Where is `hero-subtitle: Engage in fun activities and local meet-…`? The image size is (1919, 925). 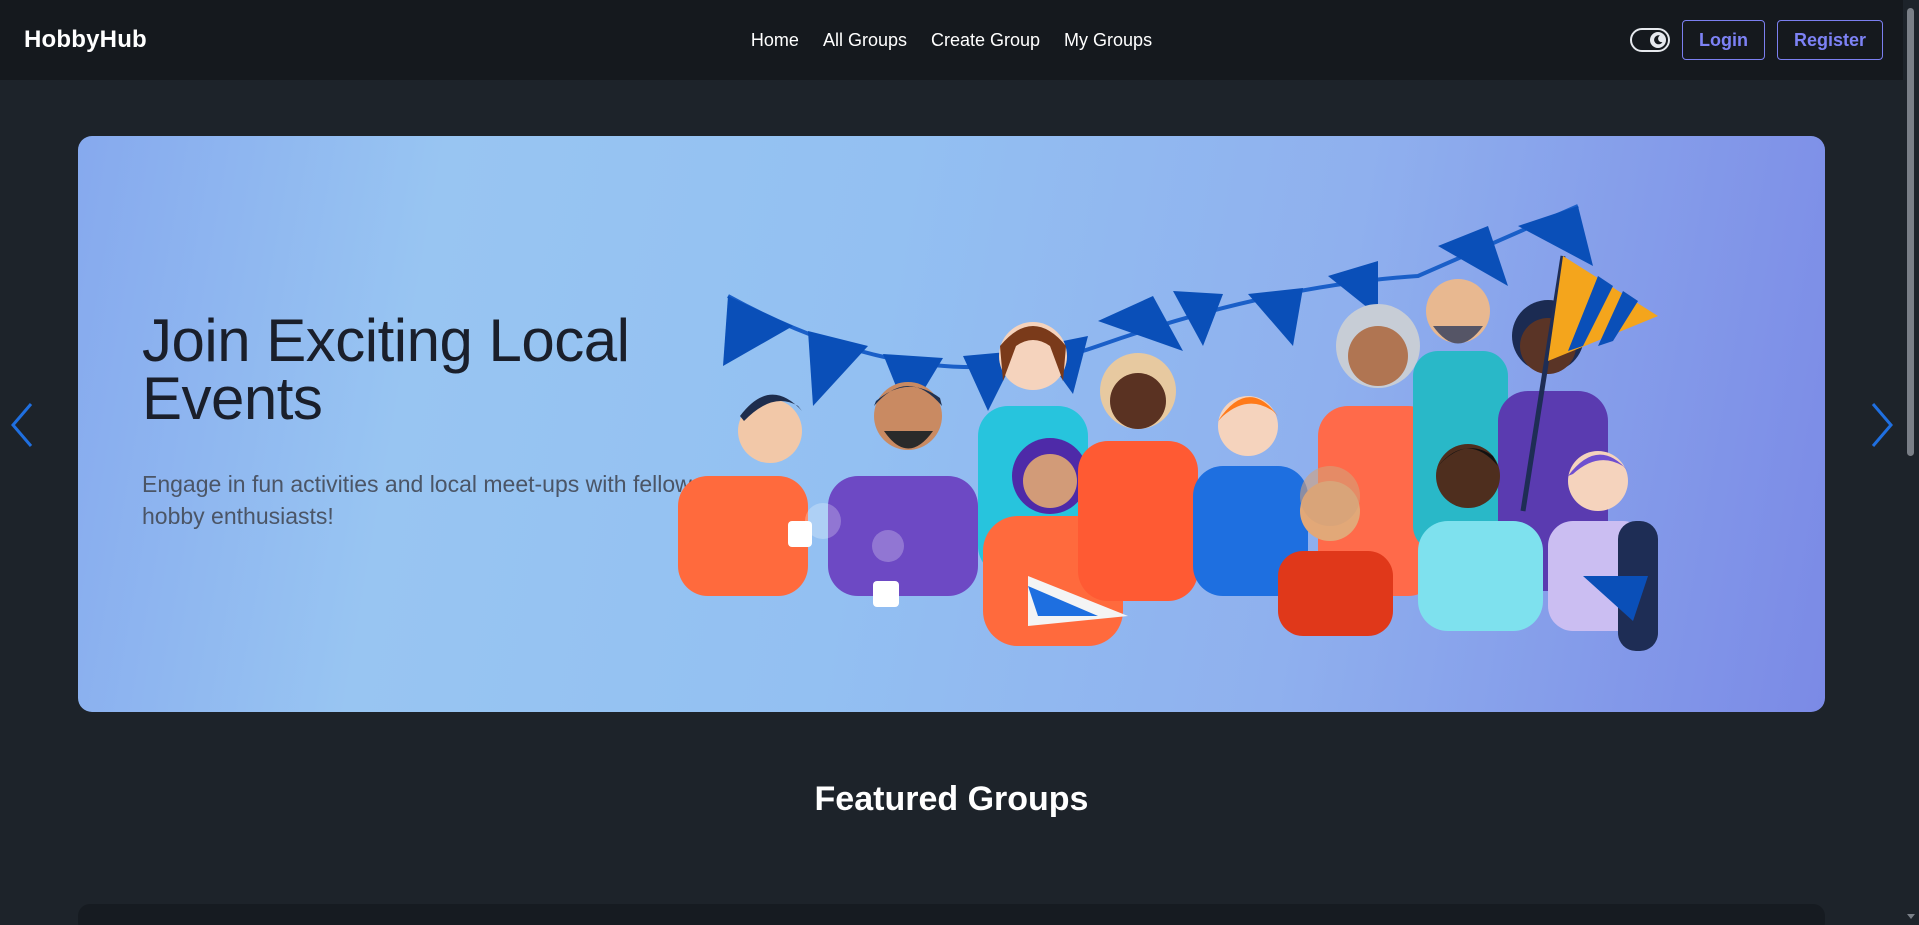
hero-subtitle: Engage in fun activities and local meet-… is located at coordinates (417, 500).